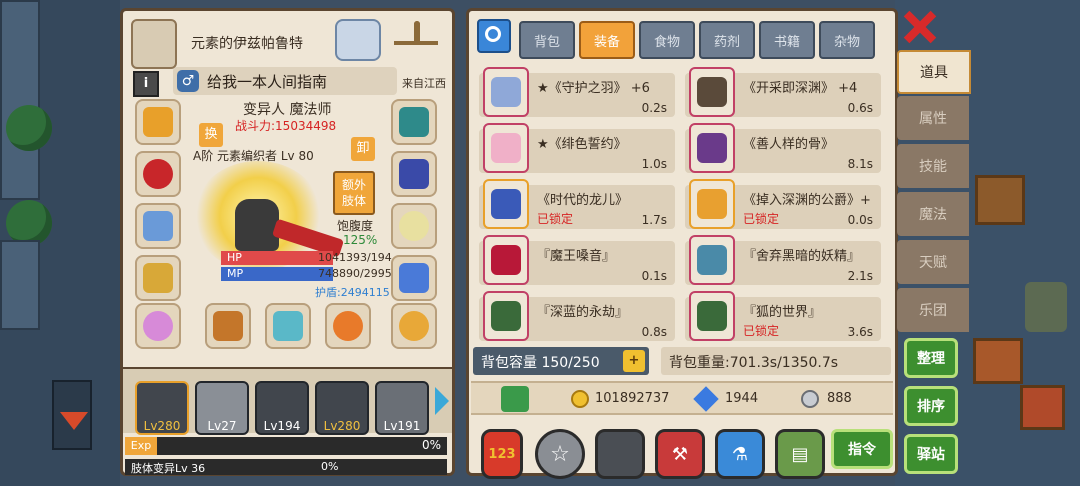  I want to click on inventory-item: ★《守护之羽》 +6 0.2s, so click(577, 92).